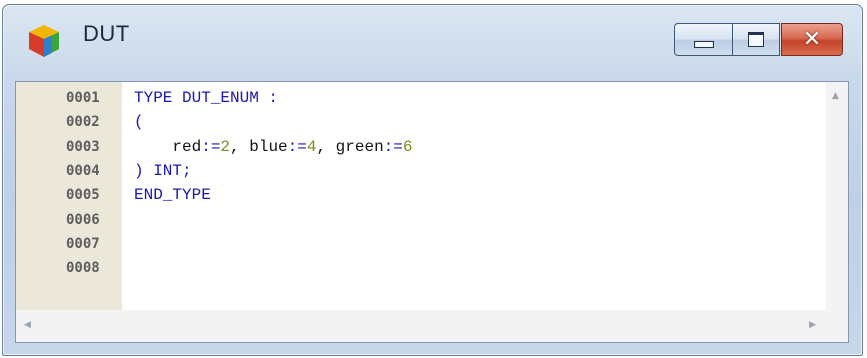  What do you see at coordinates (83, 122) in the screenshot?
I see `line-number: 0002` at bounding box center [83, 122].